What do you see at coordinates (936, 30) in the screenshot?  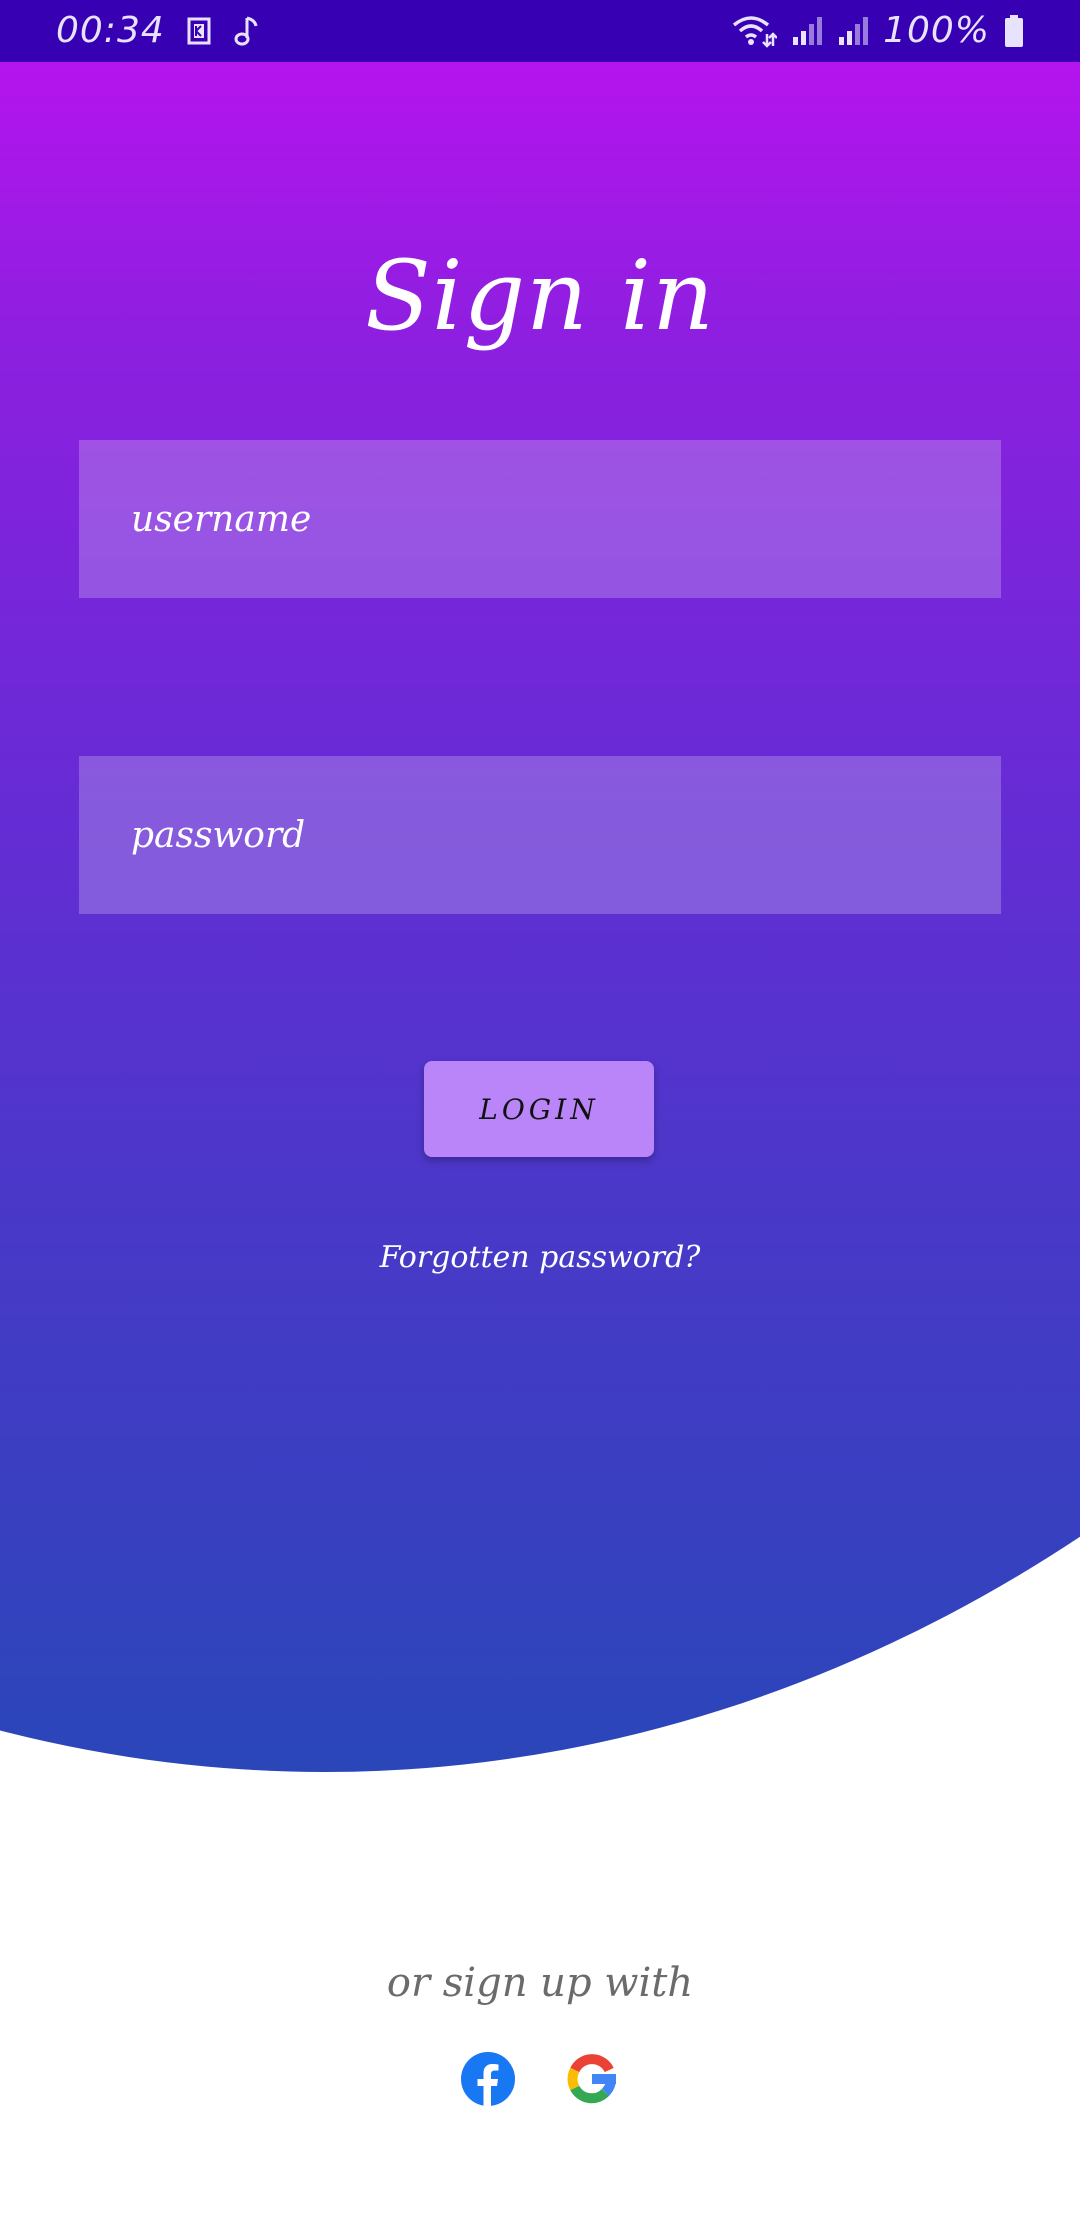 I see `battery-percent: 100%` at bounding box center [936, 30].